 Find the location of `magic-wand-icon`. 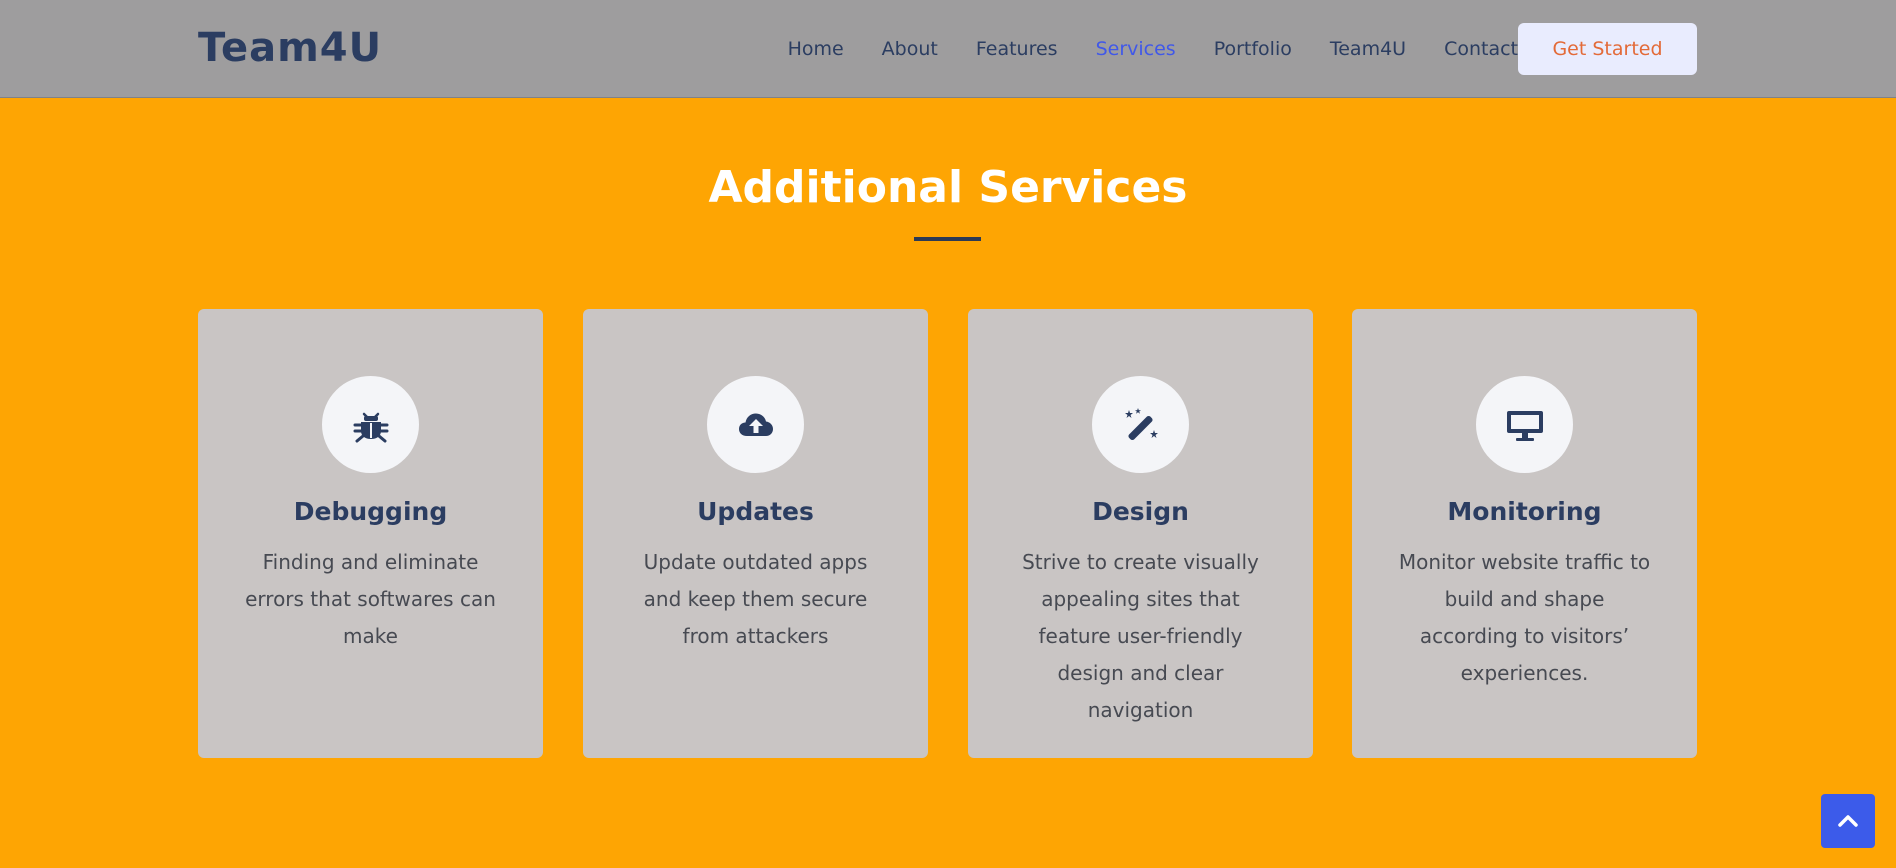

magic-wand-icon is located at coordinates (1141, 423).